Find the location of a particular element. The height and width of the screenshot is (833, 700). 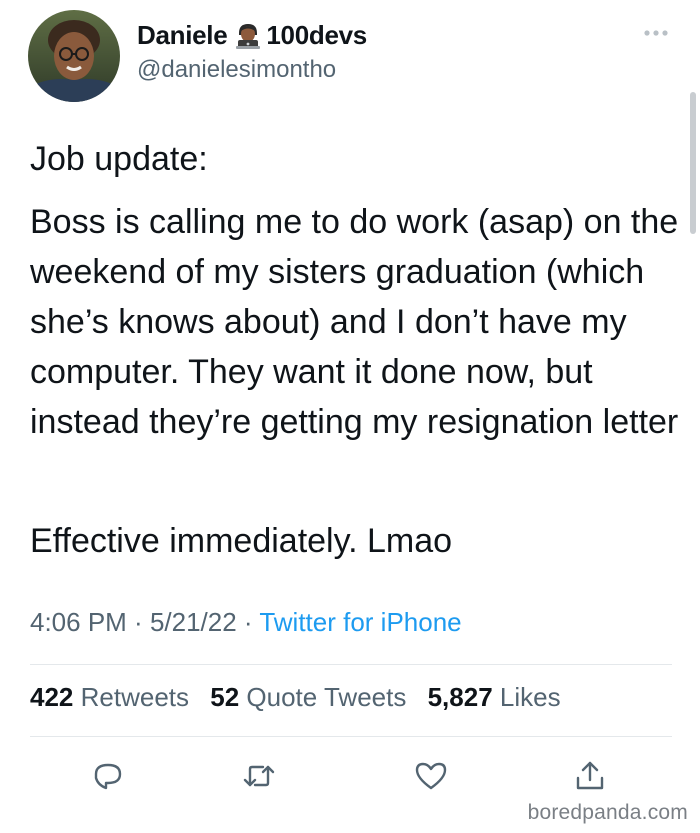

display-name: Daniele is located at coordinates (182, 35).